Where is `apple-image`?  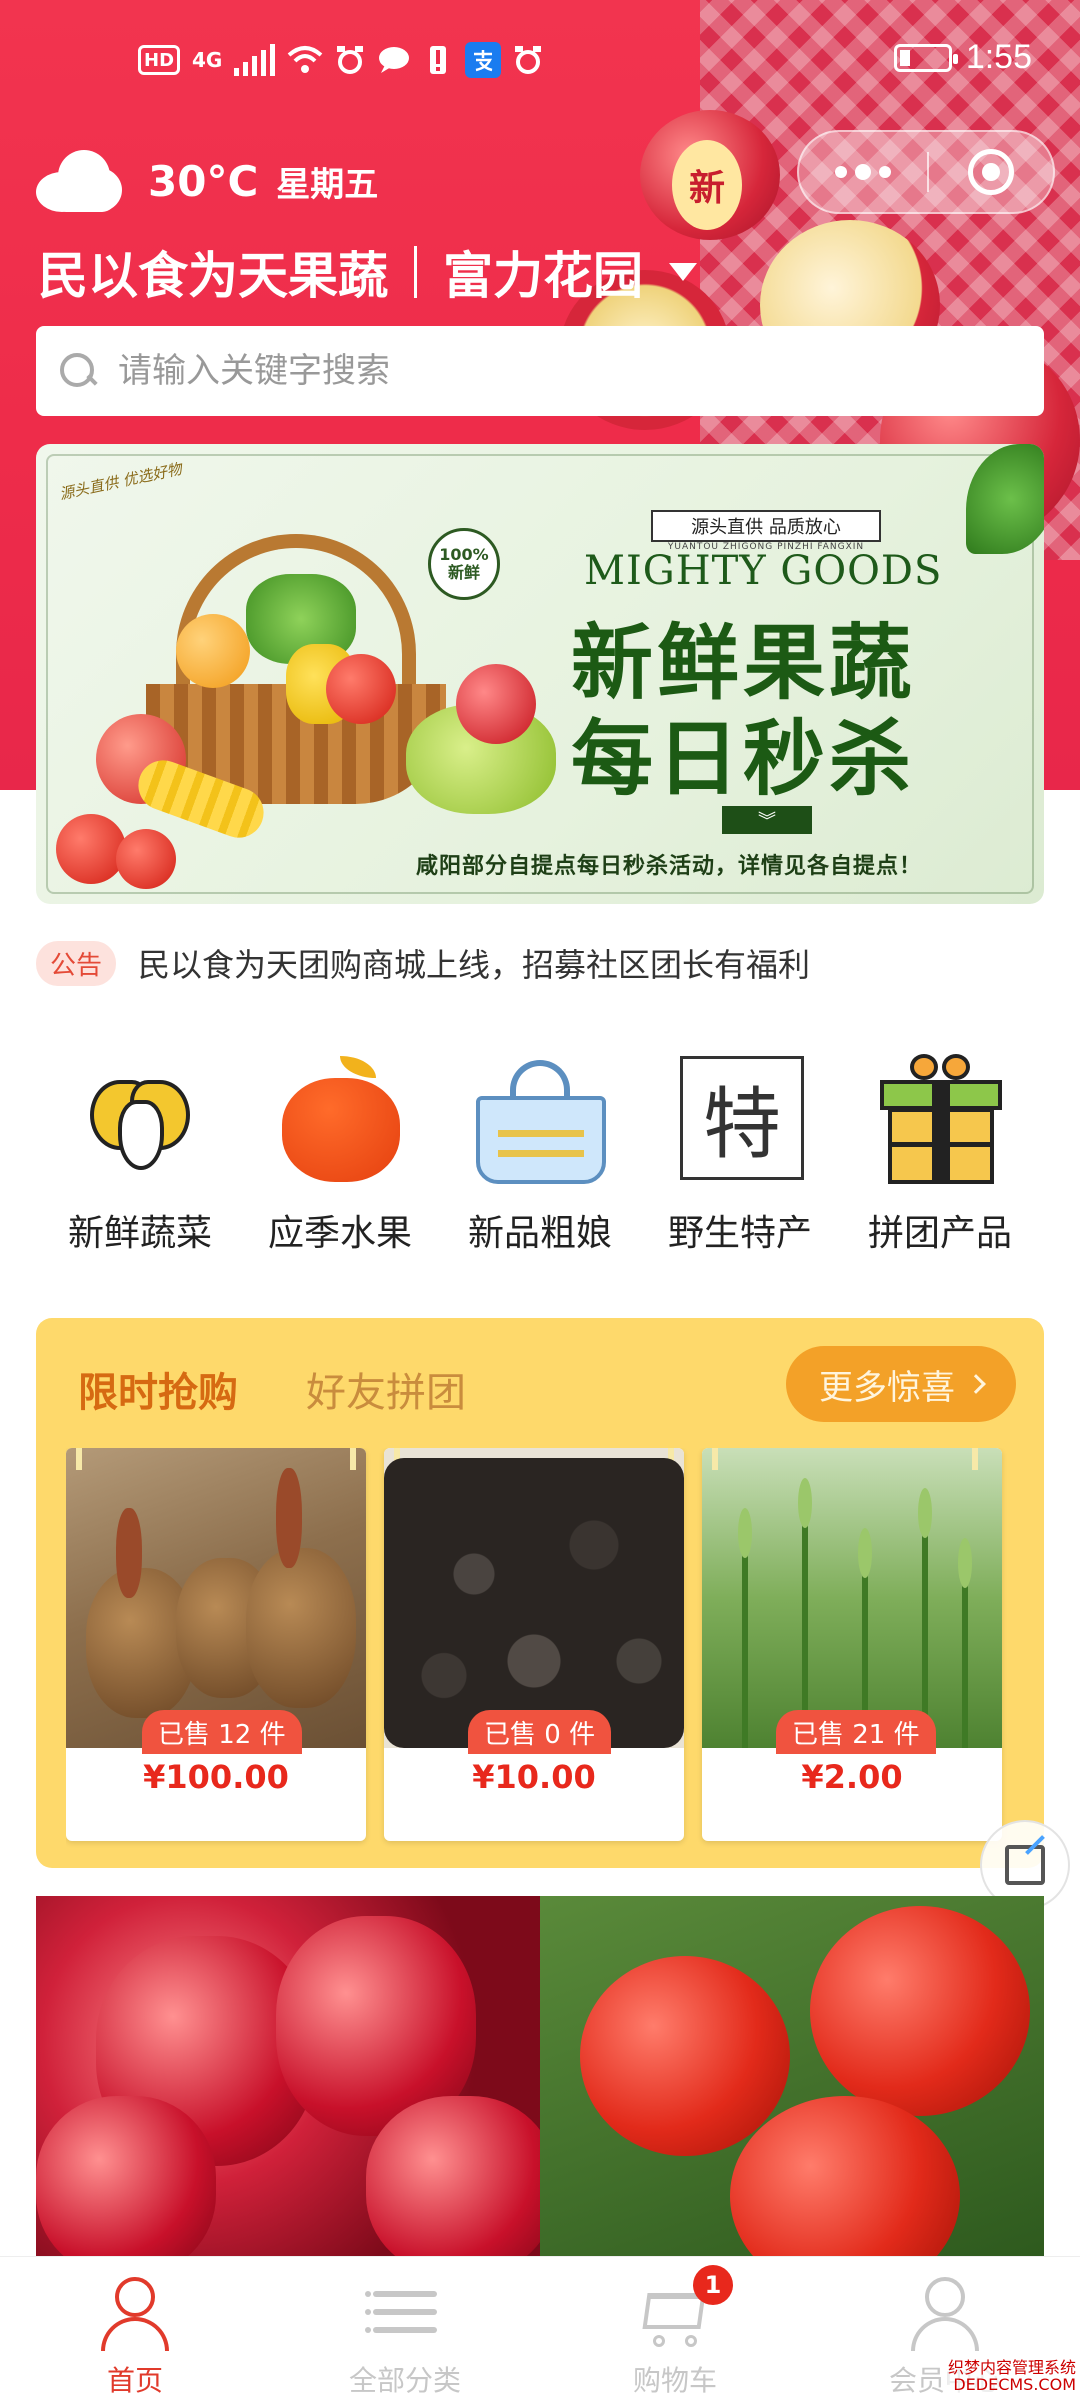
apple-image is located at coordinates (496, 704).